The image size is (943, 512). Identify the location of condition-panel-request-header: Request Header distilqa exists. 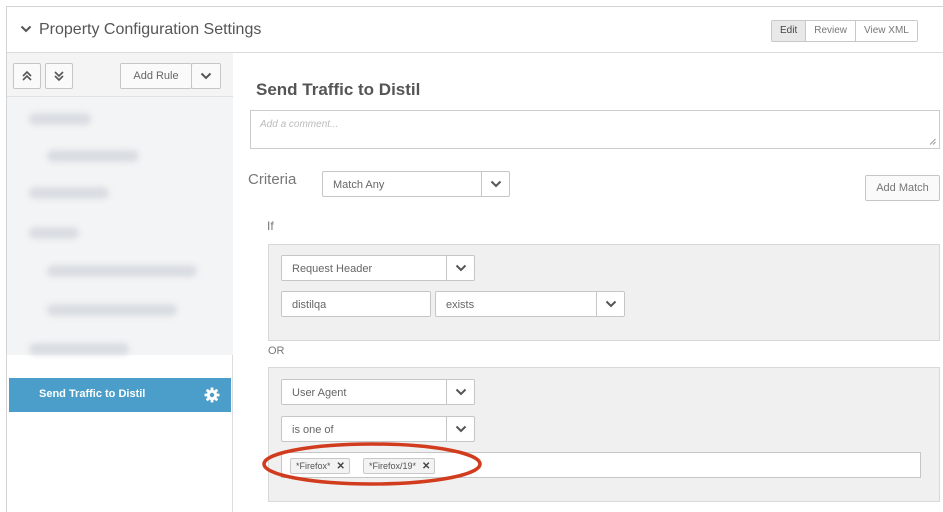
(604, 292).